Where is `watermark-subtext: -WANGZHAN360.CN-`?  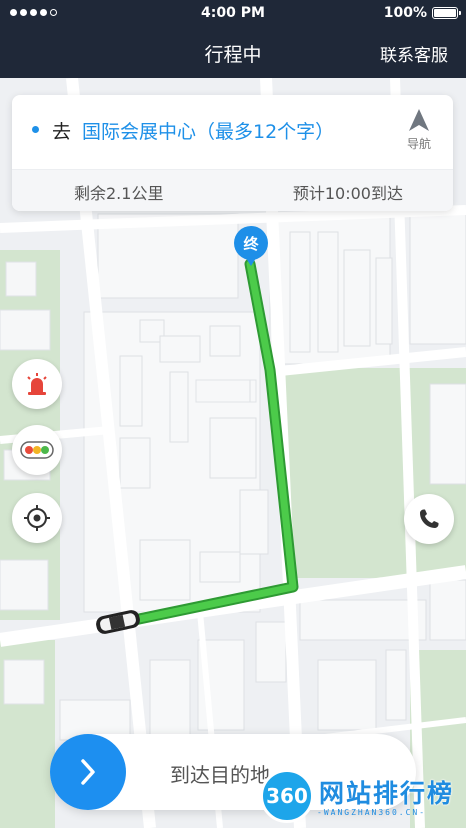 watermark-subtext: -WANGZHAN360.CN- is located at coordinates (372, 812).